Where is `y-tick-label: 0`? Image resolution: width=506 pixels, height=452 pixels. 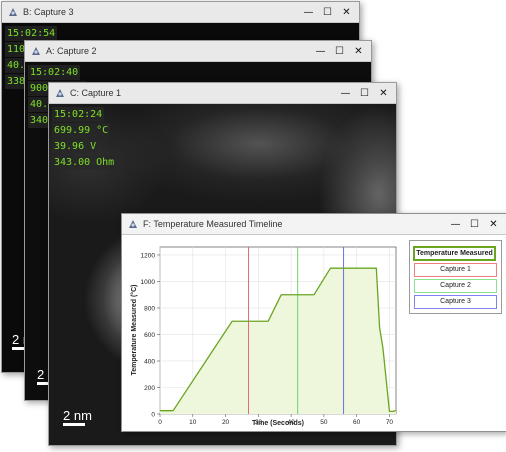
y-tick-label: 0 is located at coordinates (153, 414).